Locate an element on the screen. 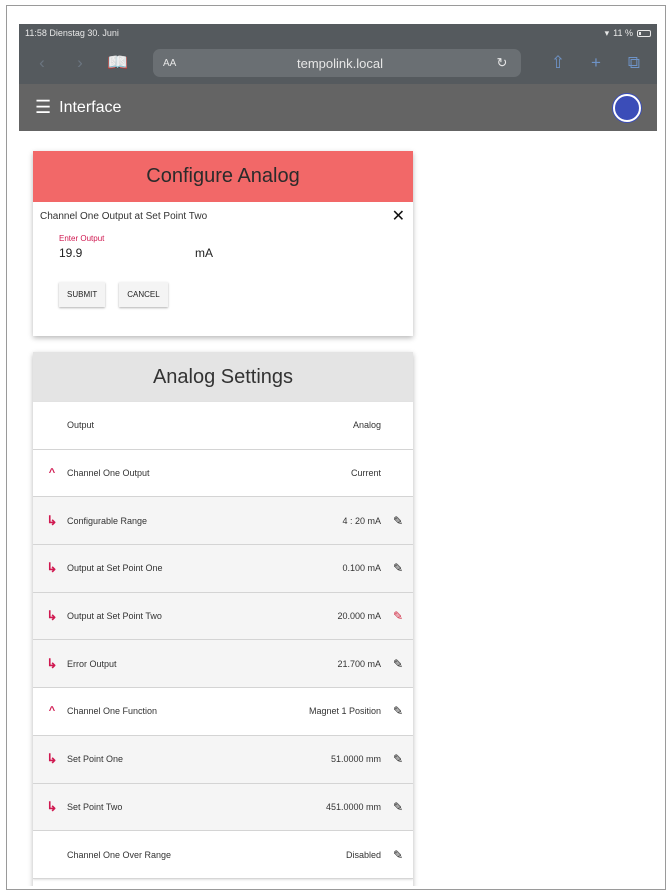 The image size is (672, 895). dialog-subtitle: Channel One Output at Set Point Two is located at coordinates (124, 216).